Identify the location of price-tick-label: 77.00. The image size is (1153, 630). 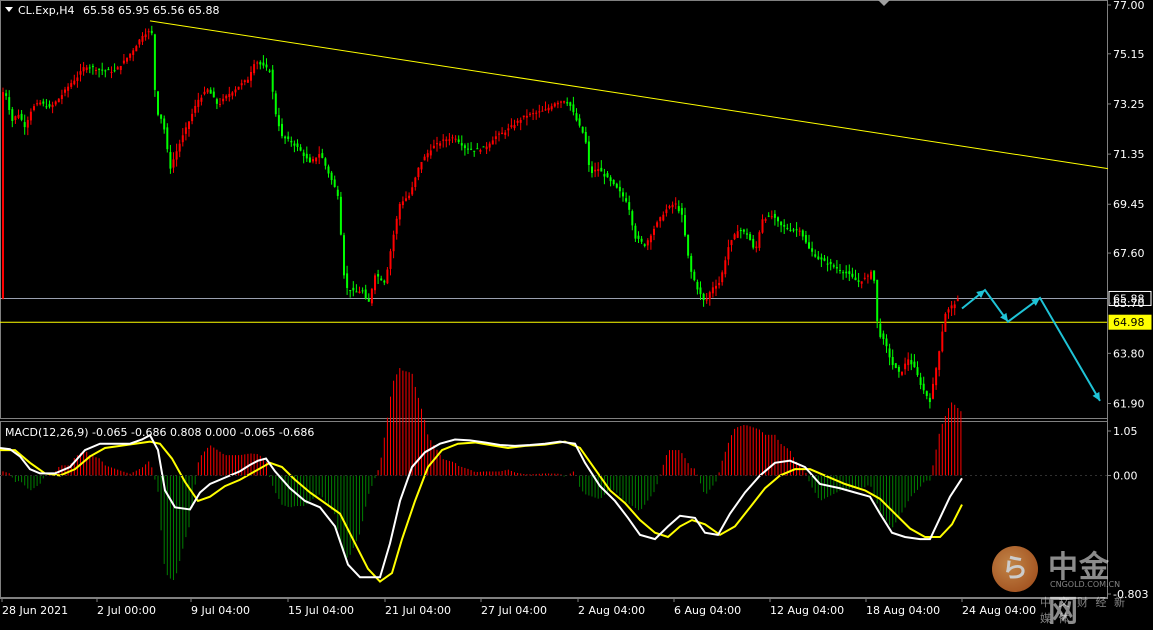
(1129, 6).